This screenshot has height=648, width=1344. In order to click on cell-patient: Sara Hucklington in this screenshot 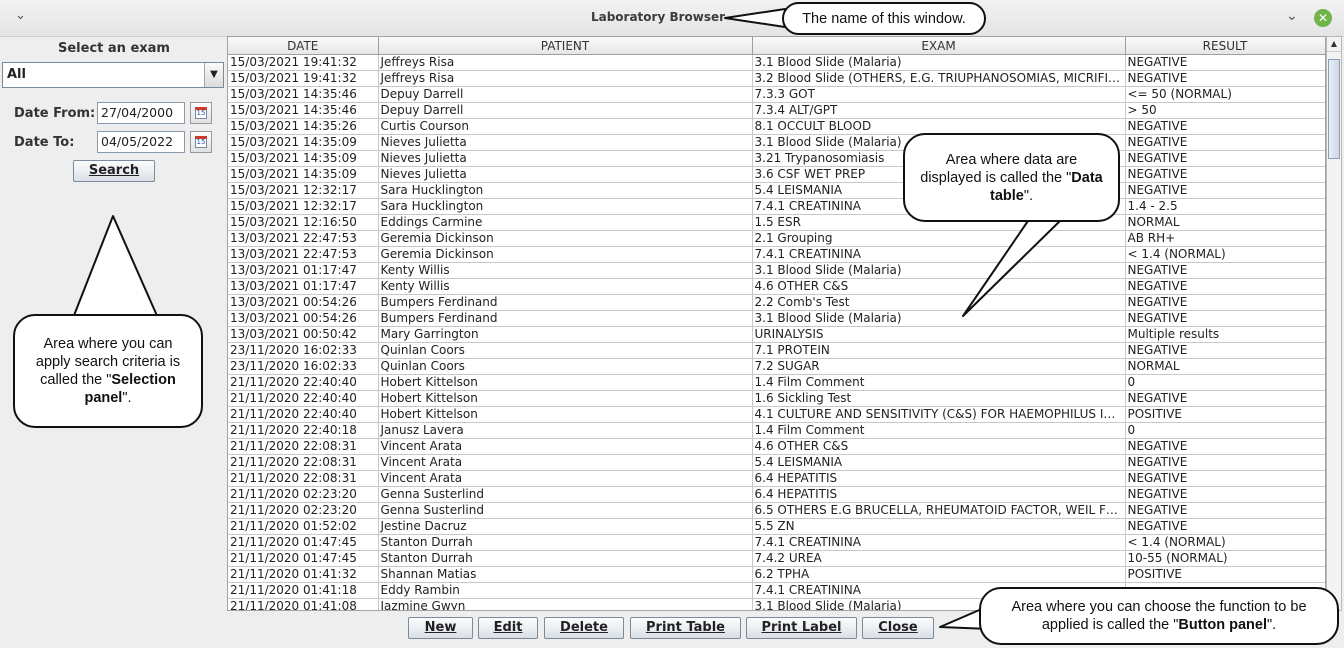, I will do `click(565, 206)`.